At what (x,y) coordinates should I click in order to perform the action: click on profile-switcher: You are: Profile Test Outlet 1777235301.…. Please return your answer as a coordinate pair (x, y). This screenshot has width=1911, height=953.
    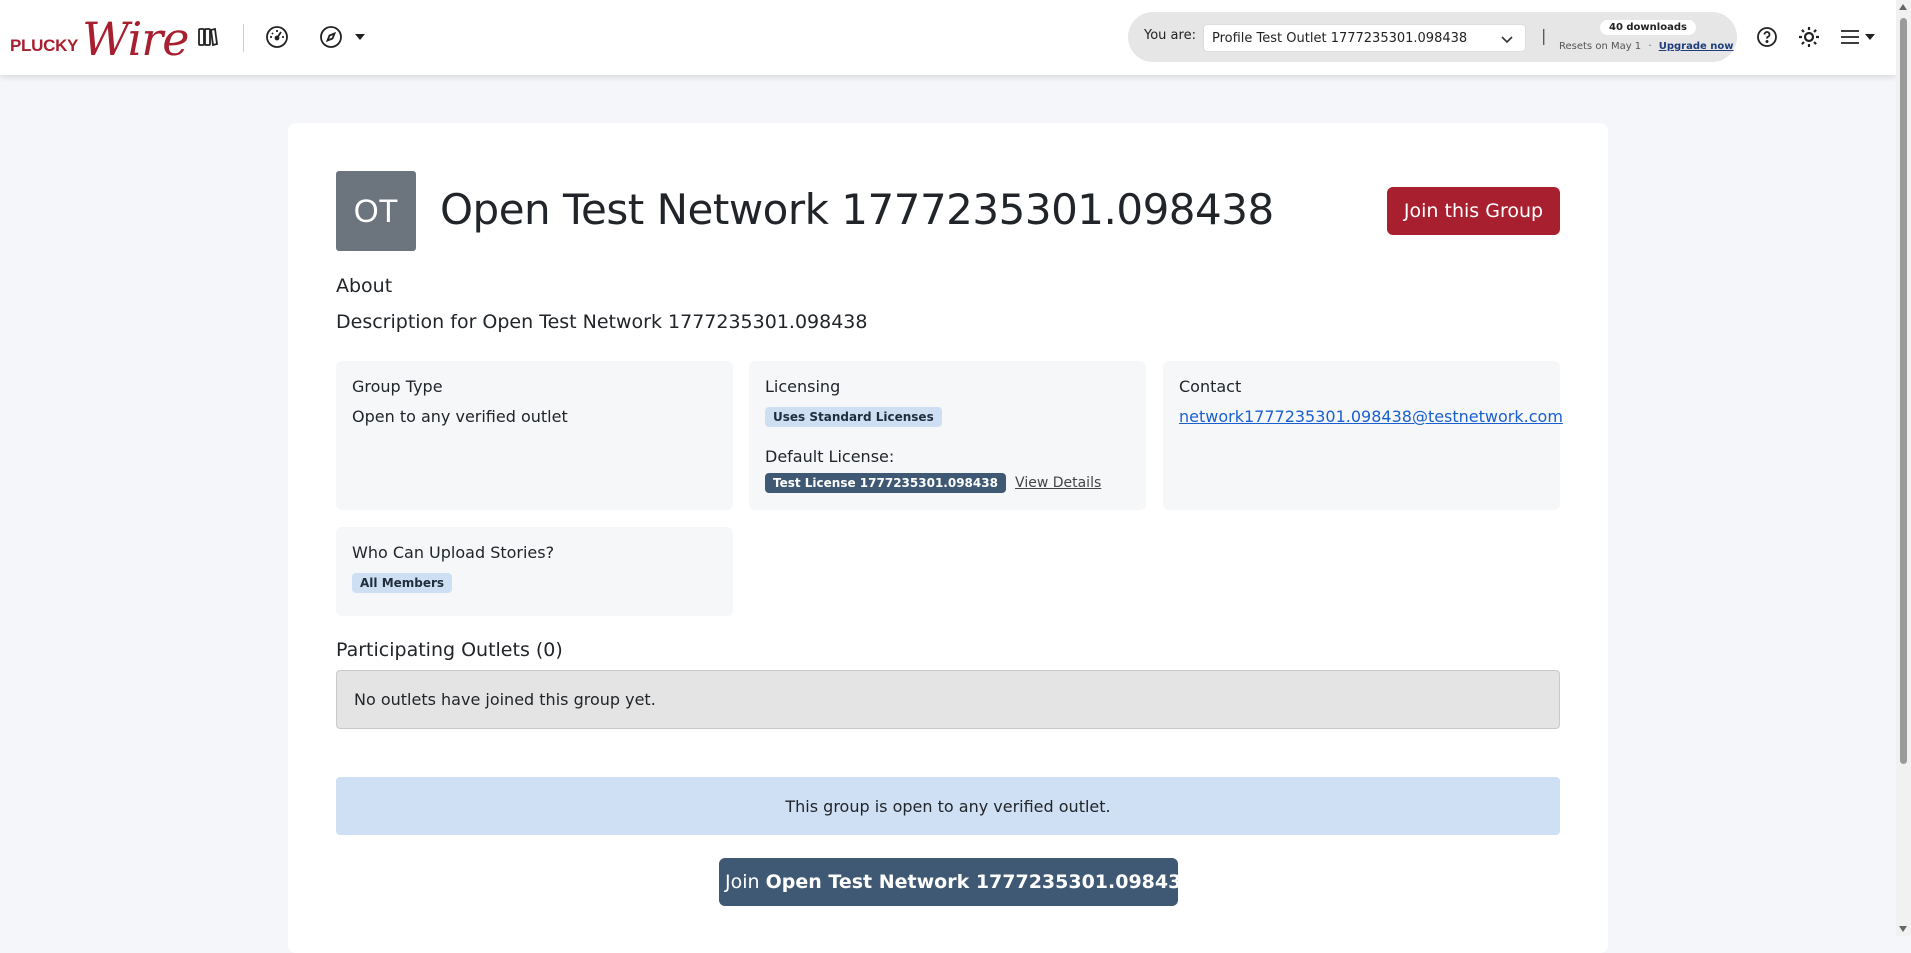
    Looking at the image, I should click on (1432, 37).